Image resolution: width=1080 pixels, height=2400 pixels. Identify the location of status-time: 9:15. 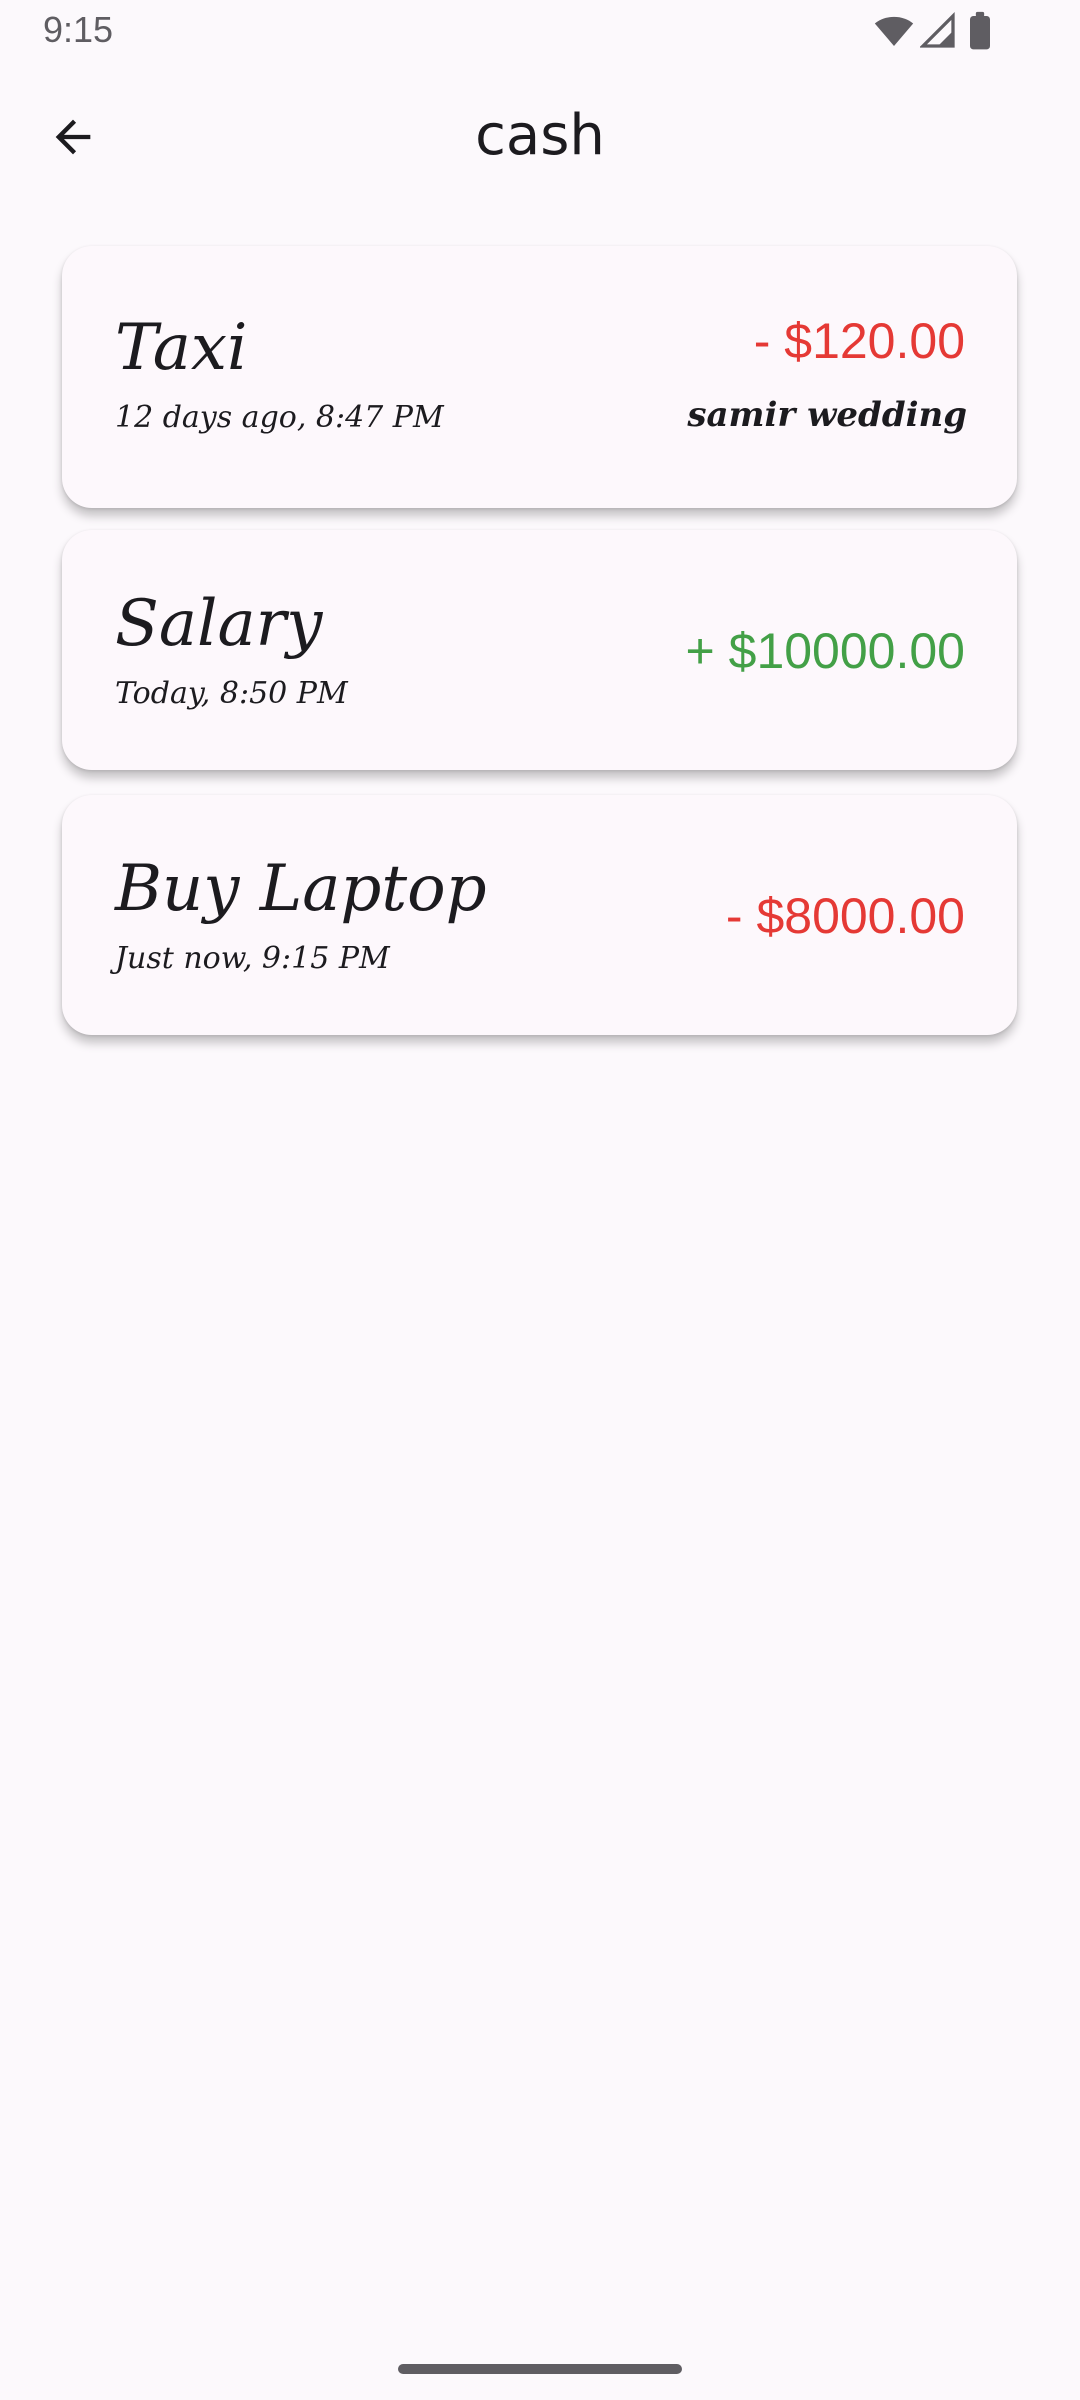
(78, 29).